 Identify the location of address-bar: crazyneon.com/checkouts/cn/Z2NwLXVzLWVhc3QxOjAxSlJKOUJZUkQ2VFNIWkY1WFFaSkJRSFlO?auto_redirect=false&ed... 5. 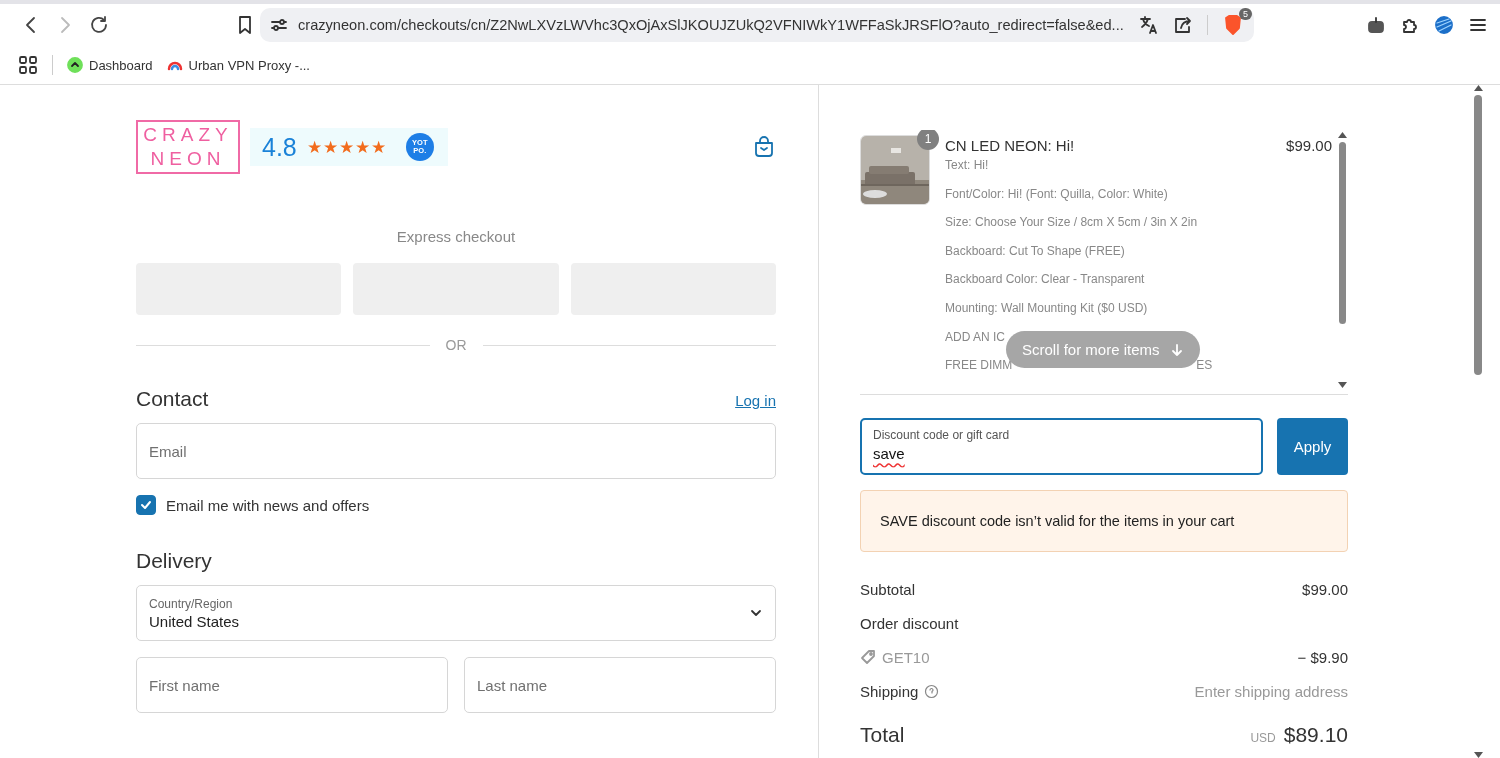
(757, 25).